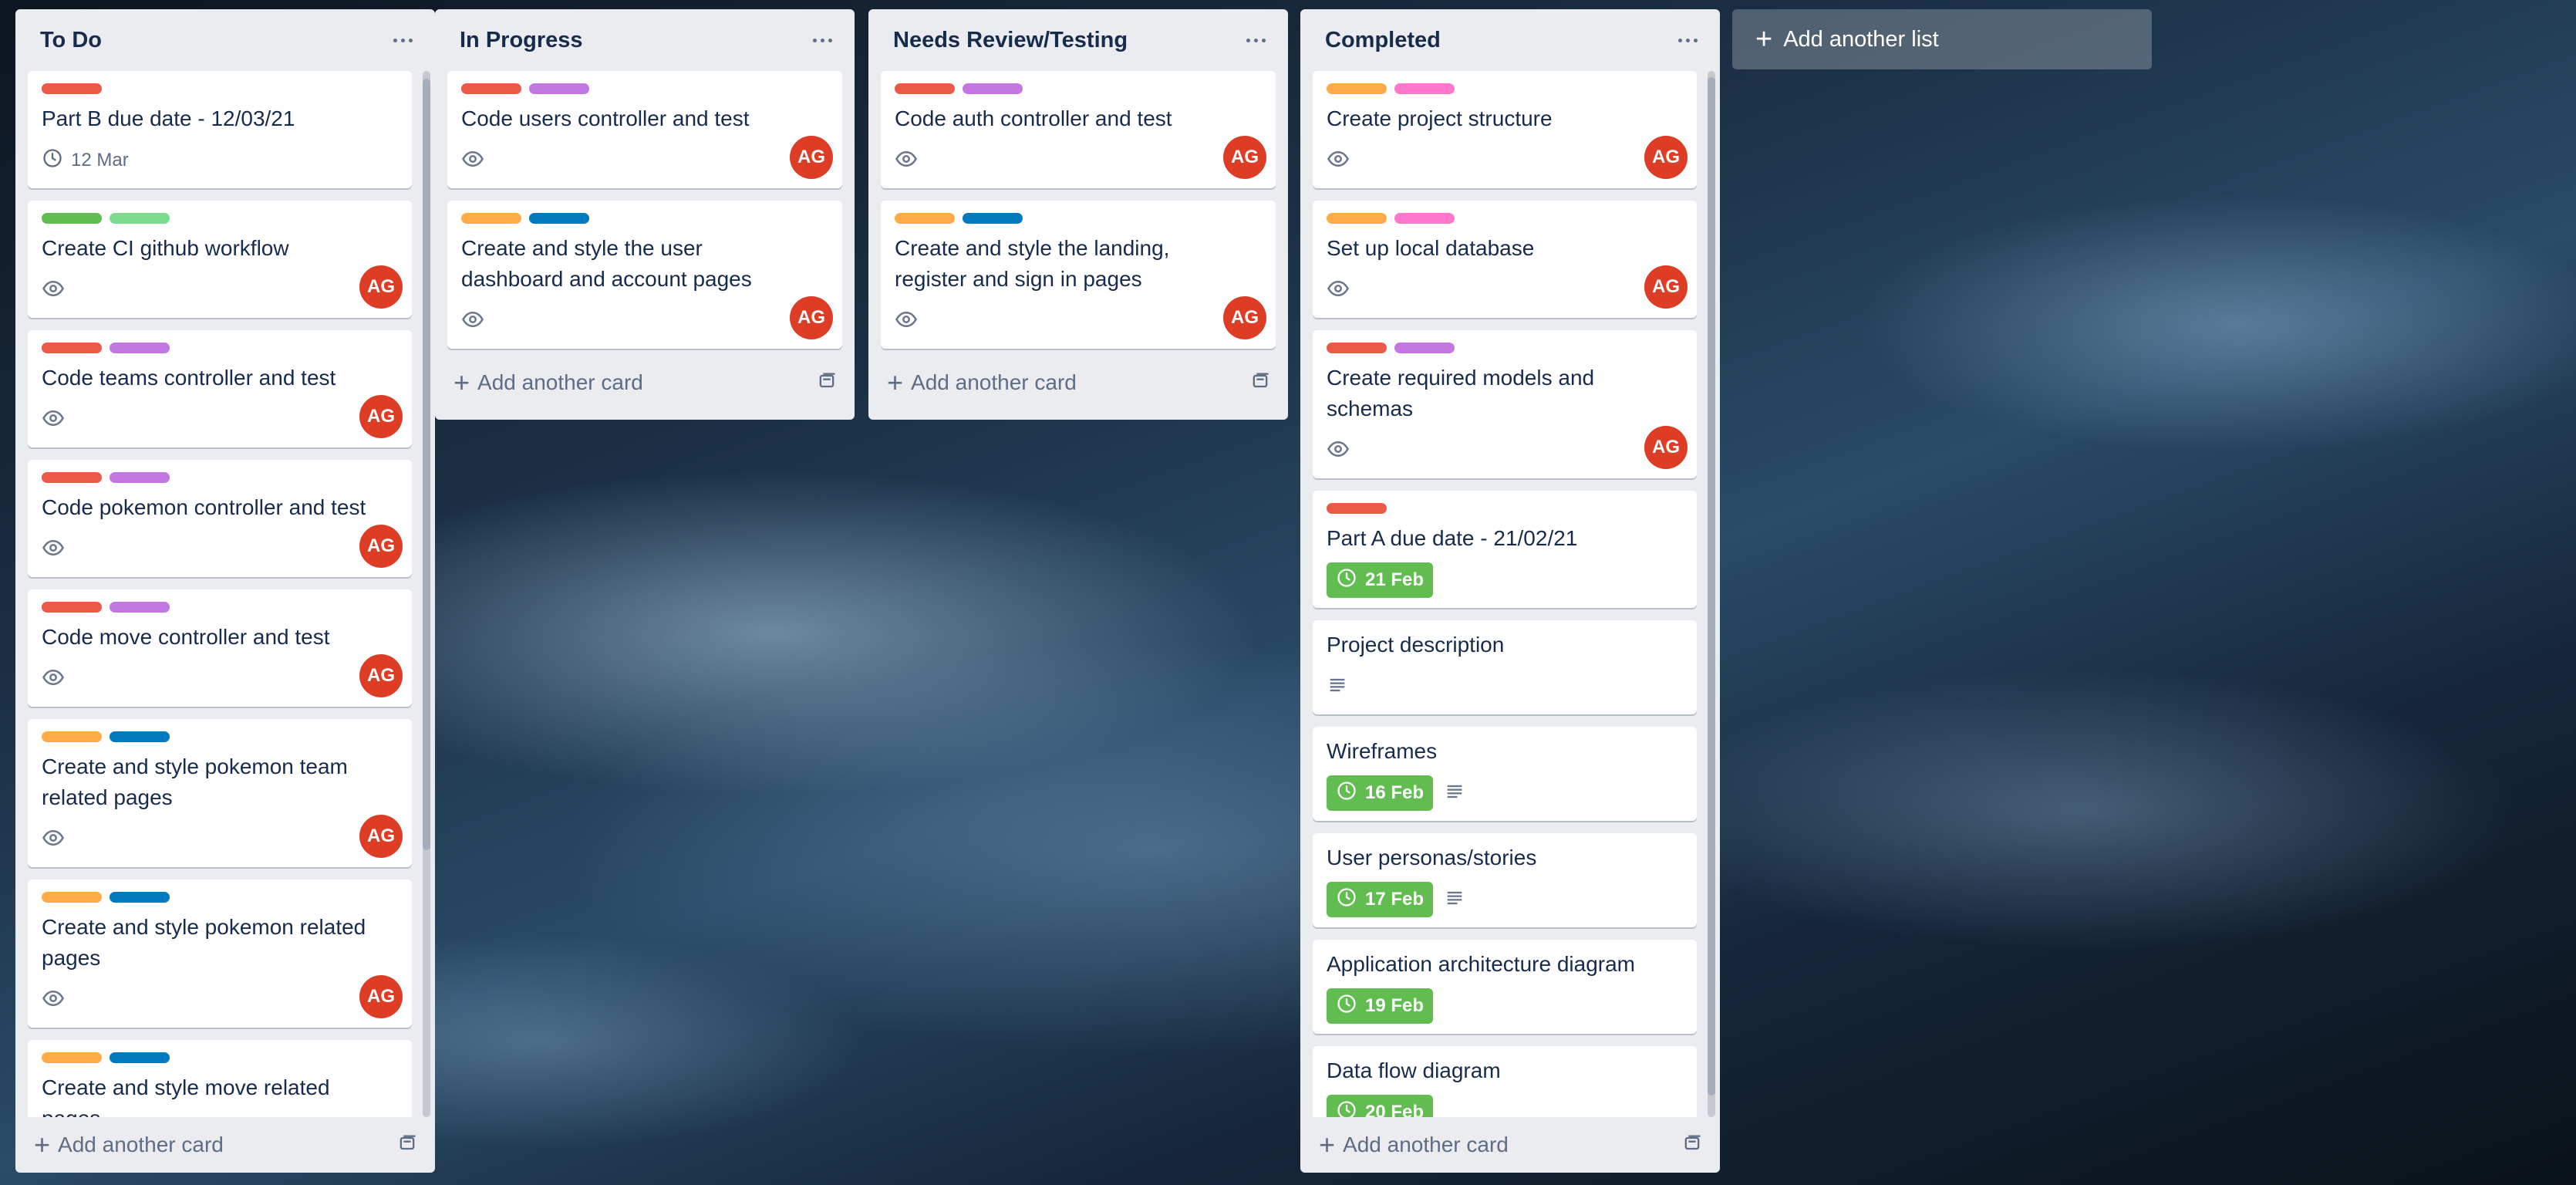 Image resolution: width=2576 pixels, height=1185 pixels. What do you see at coordinates (1942, 39) in the screenshot?
I see `add-list-button: + Add another list` at bounding box center [1942, 39].